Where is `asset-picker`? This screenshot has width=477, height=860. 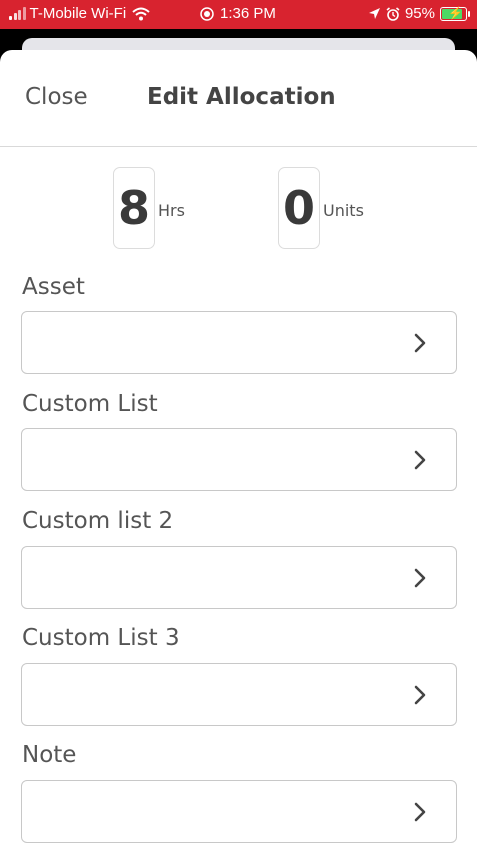 asset-picker is located at coordinates (239, 342).